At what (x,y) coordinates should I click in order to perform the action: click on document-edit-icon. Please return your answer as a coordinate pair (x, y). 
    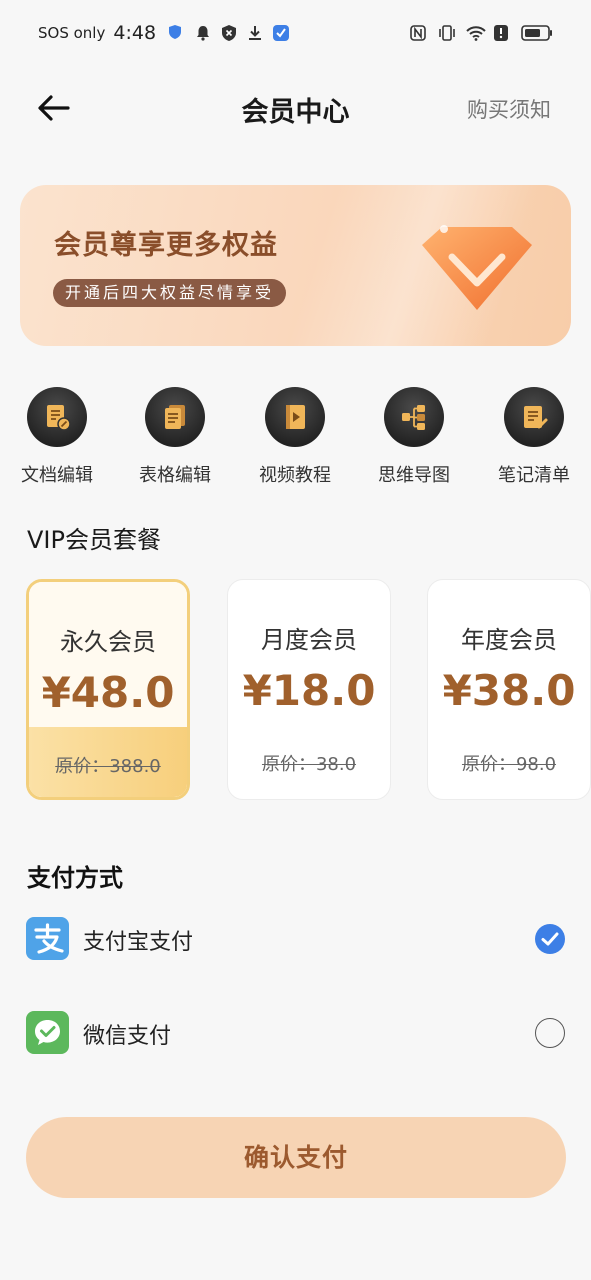
    Looking at the image, I should click on (57, 417).